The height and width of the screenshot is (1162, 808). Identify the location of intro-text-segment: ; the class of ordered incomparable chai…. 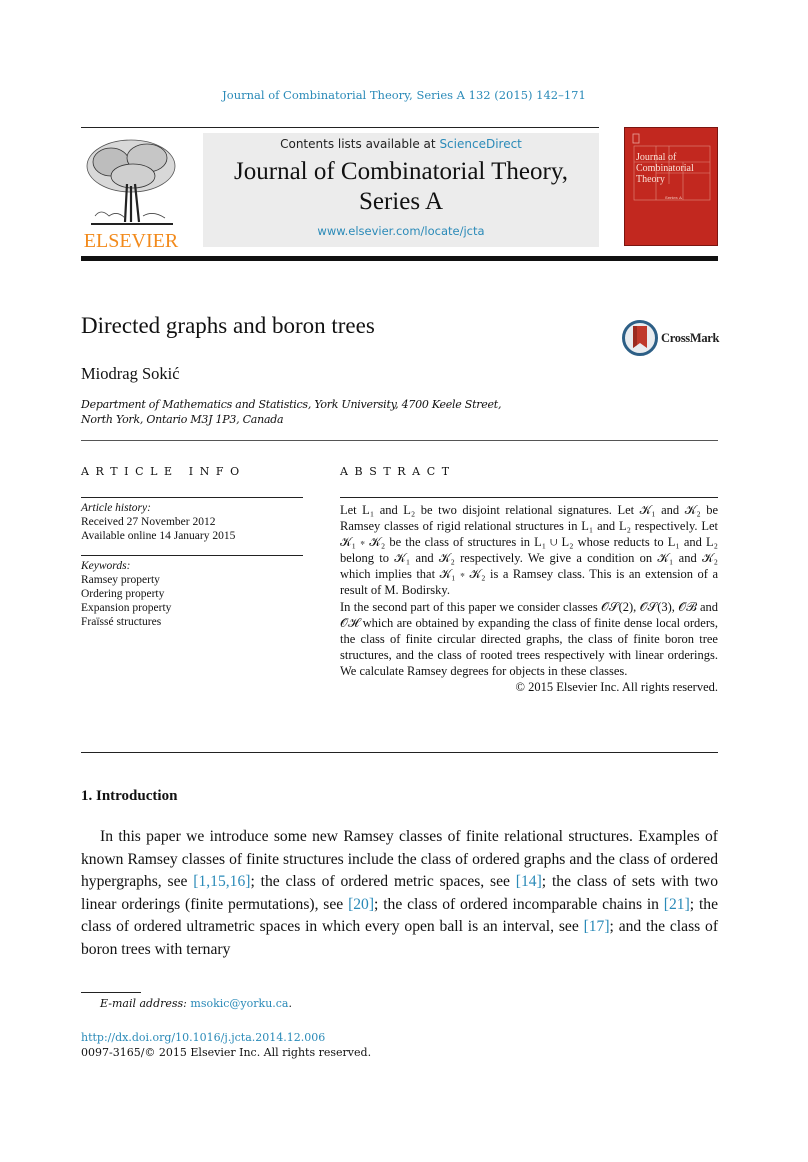
(519, 904).